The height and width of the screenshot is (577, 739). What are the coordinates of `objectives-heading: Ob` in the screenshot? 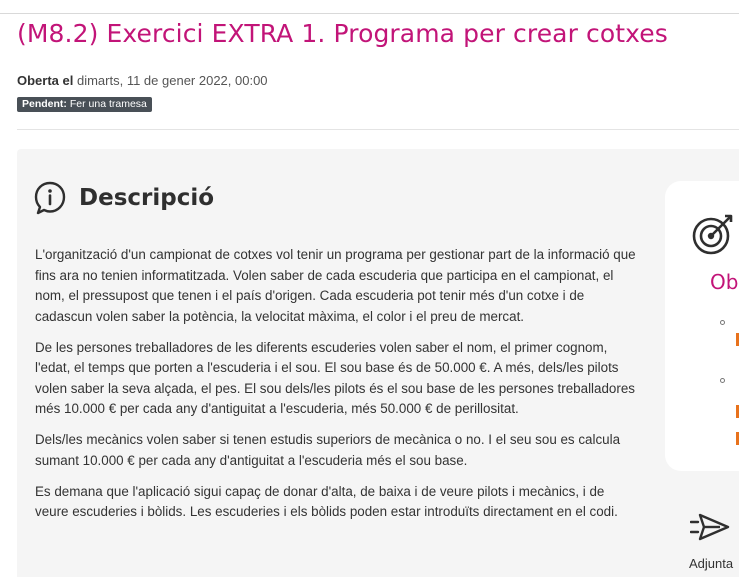 It's located at (724, 282).